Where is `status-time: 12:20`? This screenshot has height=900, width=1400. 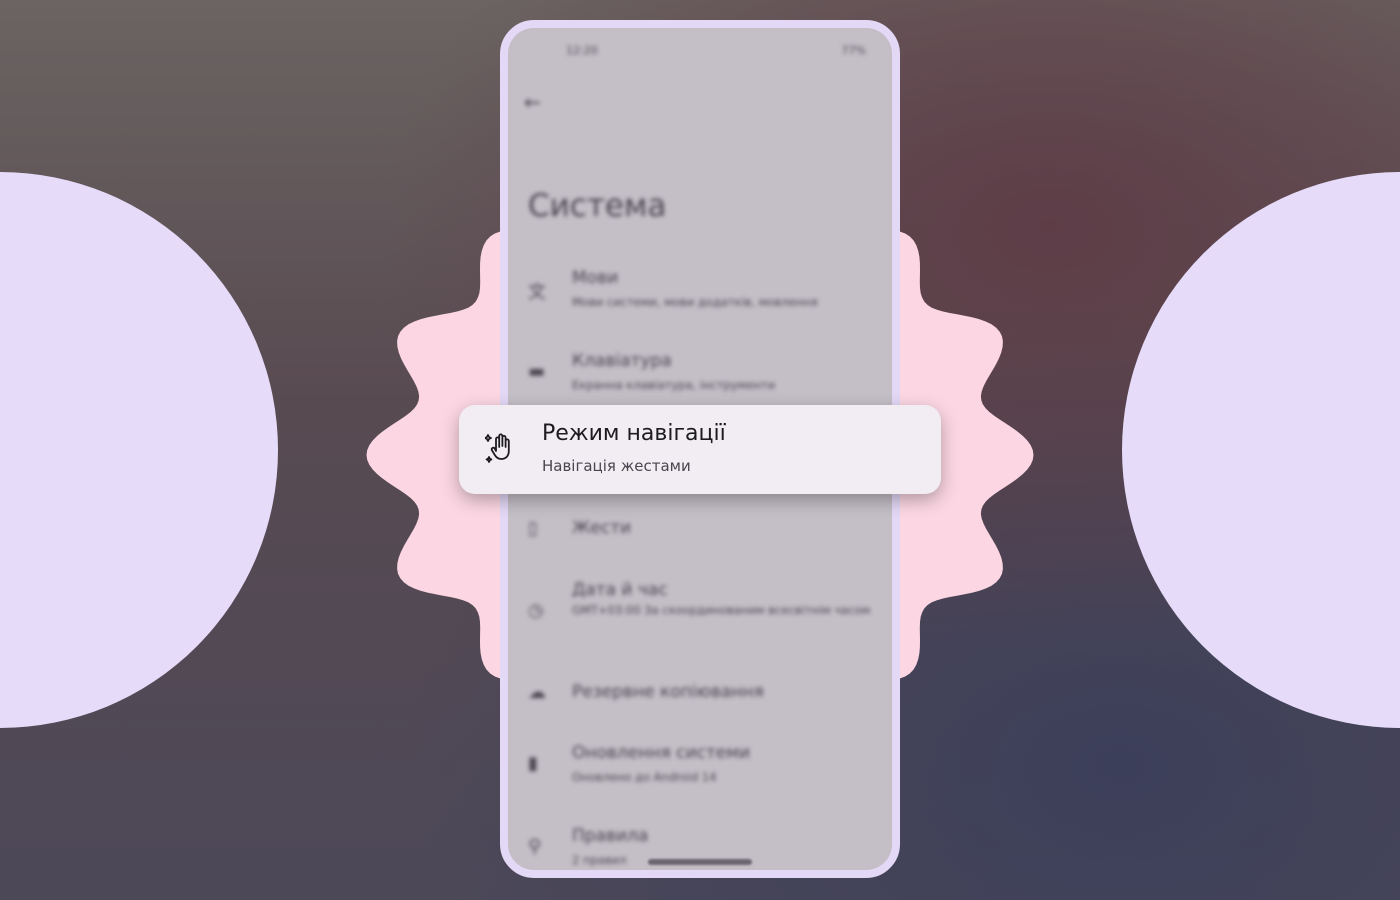
status-time: 12:20 is located at coordinates (582, 50).